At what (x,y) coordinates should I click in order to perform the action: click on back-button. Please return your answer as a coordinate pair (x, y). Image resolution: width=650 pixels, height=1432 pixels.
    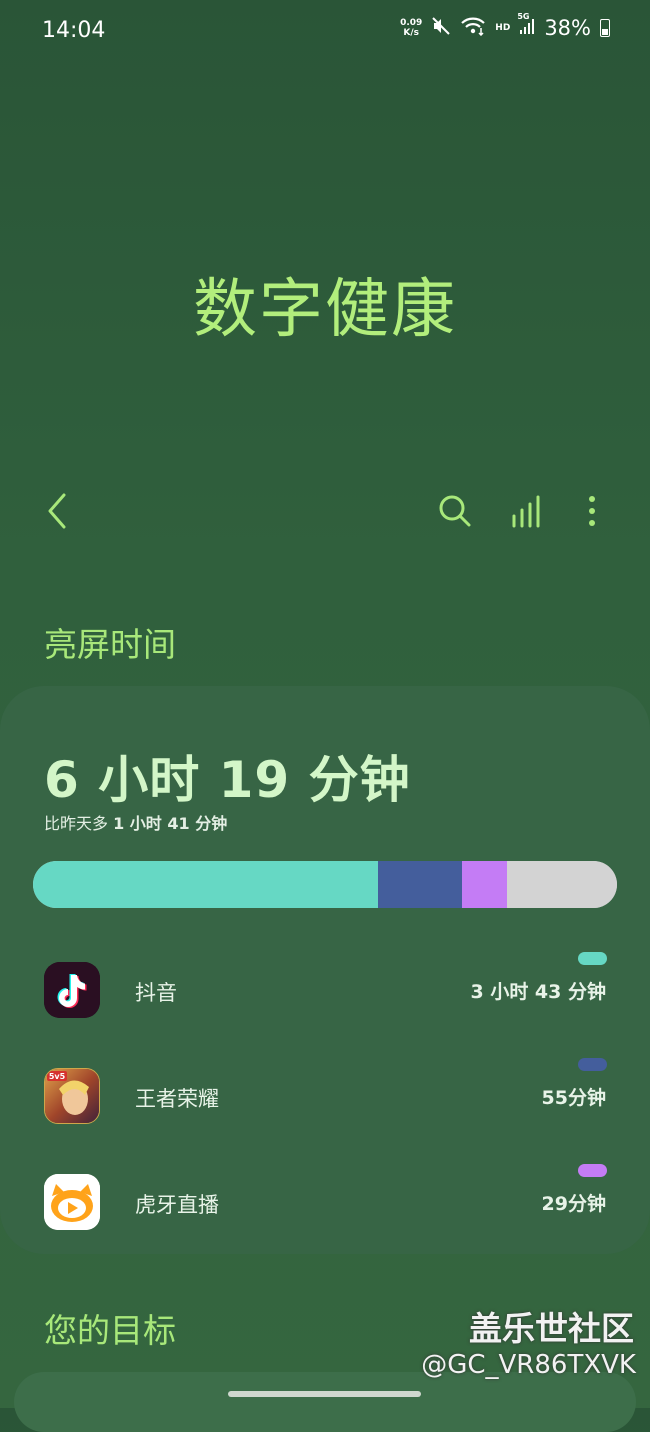
    Looking at the image, I should click on (57, 511).